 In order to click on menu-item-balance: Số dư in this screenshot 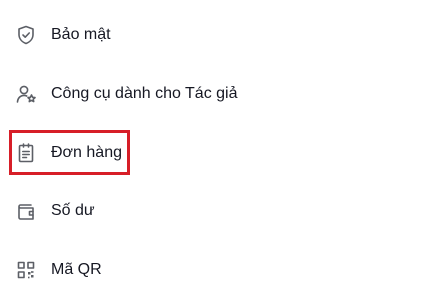, I will do `click(224, 211)`.